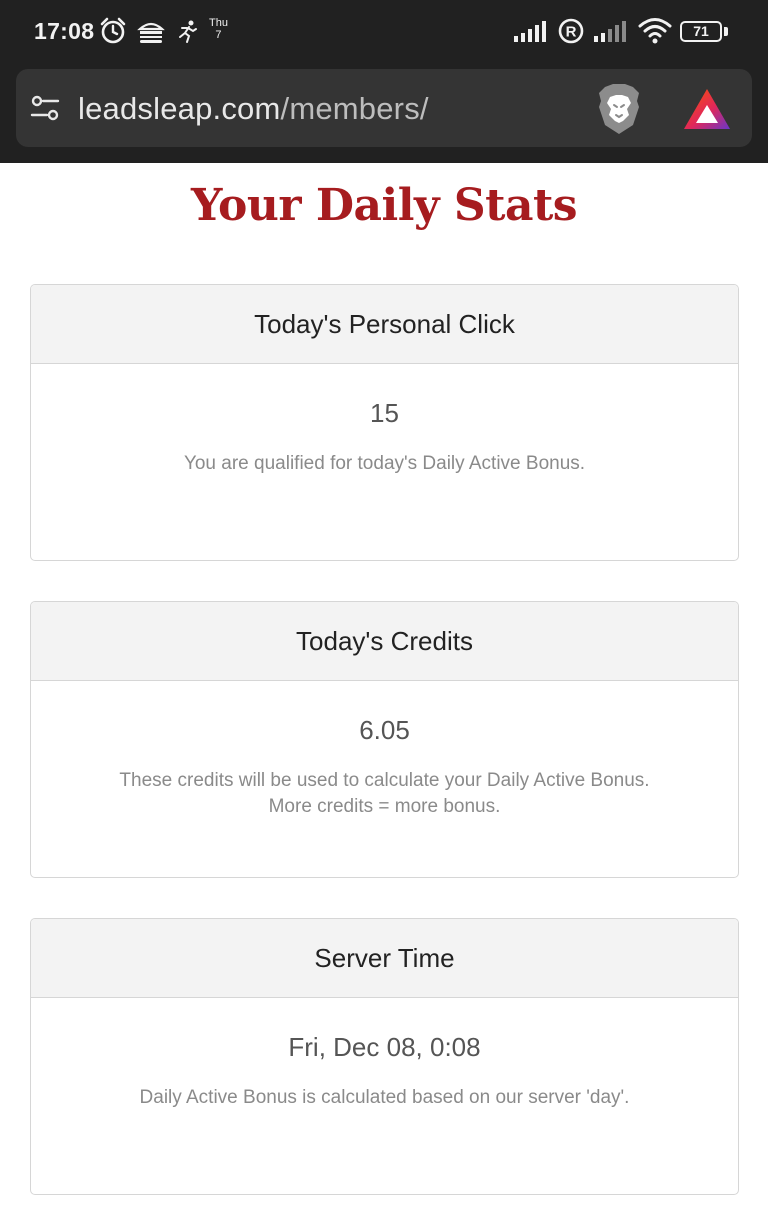  Describe the element at coordinates (384, 958) in the screenshot. I see `card-header: Server Time` at that location.